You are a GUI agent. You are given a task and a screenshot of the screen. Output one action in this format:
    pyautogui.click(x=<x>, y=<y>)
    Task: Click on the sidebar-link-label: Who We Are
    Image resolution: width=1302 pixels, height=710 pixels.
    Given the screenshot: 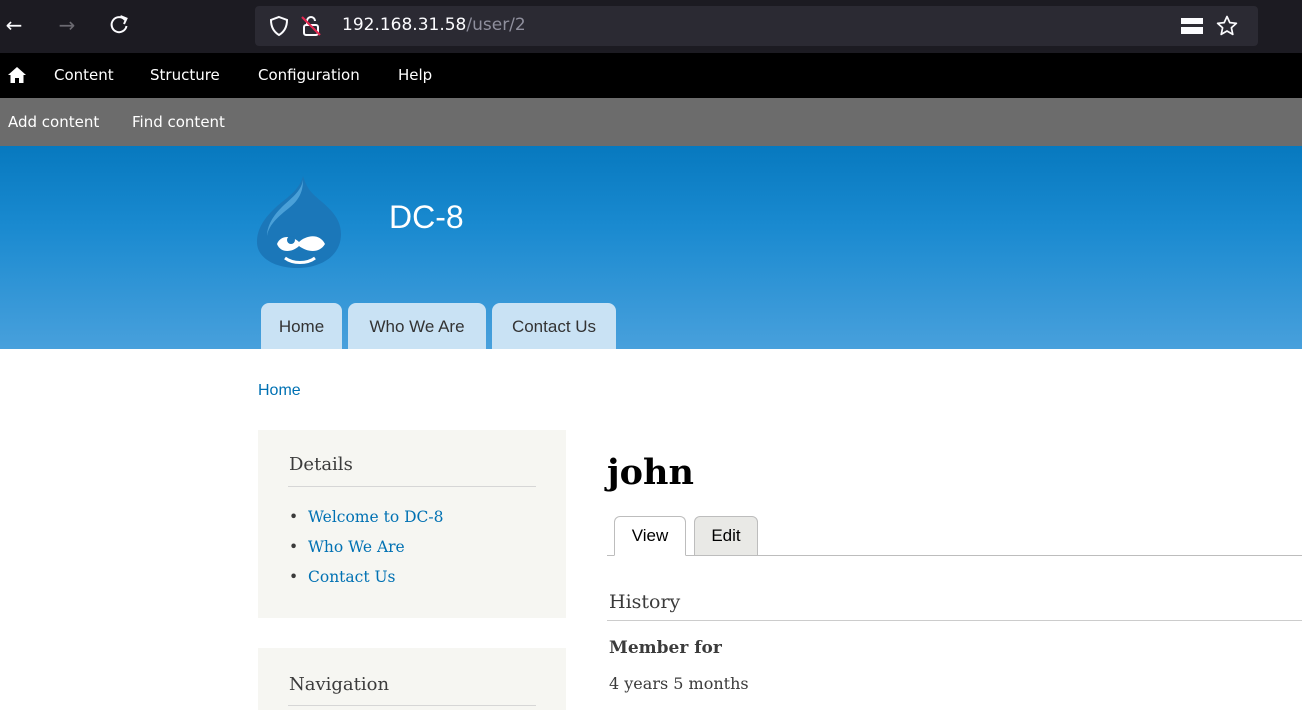 What is the action you would take?
    pyautogui.click(x=356, y=547)
    